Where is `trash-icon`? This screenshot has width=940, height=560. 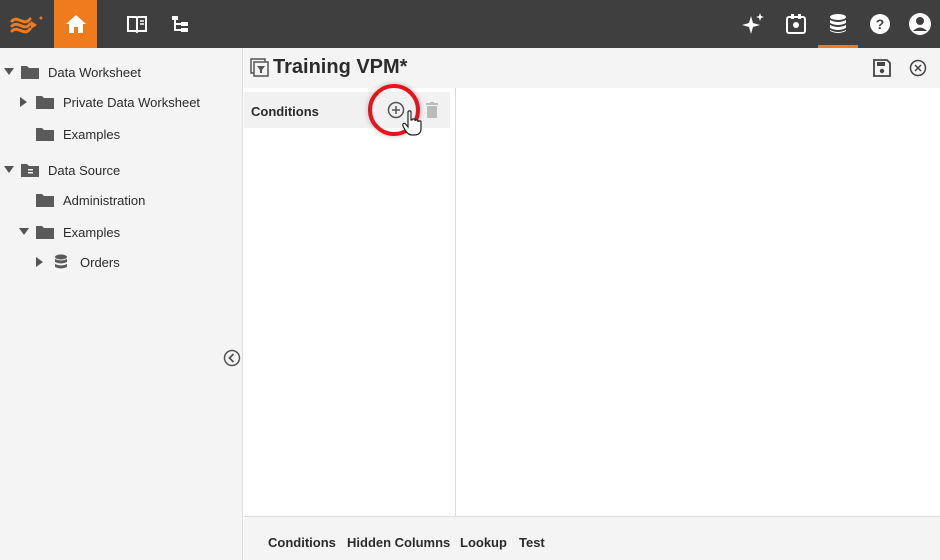 trash-icon is located at coordinates (432, 110).